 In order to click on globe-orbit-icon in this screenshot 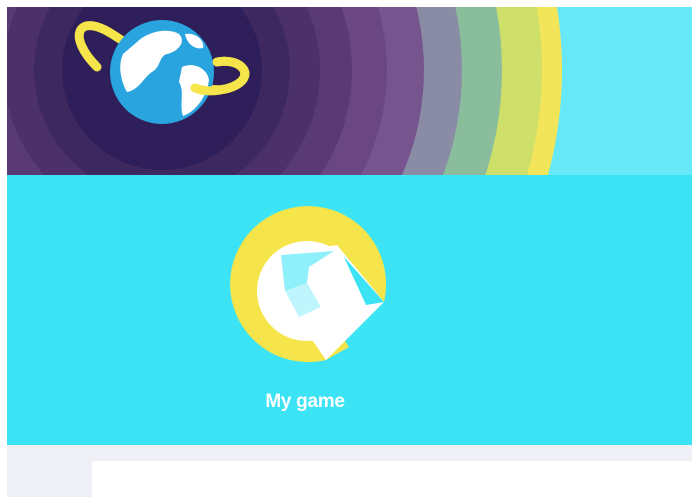, I will do `click(162, 72)`.